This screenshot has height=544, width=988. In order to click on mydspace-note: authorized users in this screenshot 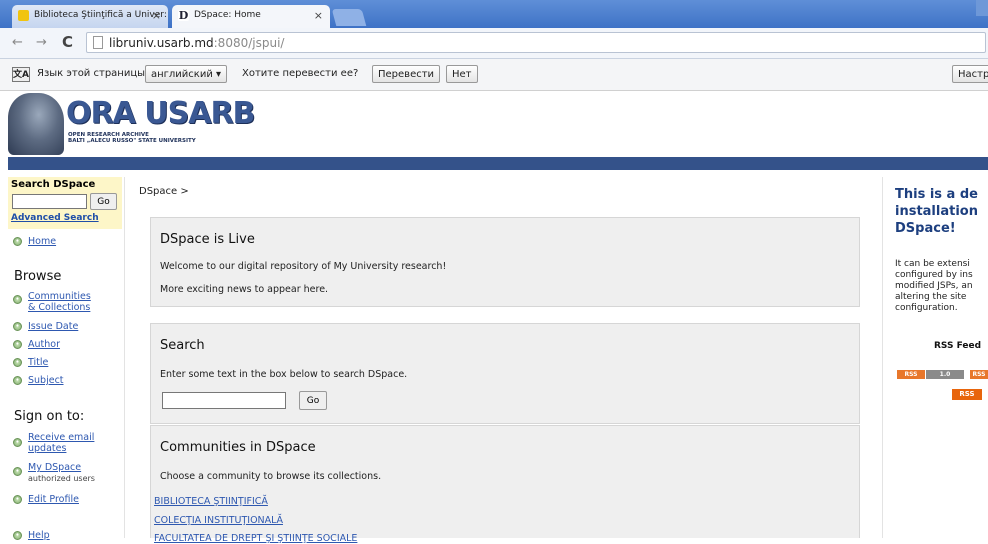, I will do `click(61, 478)`.